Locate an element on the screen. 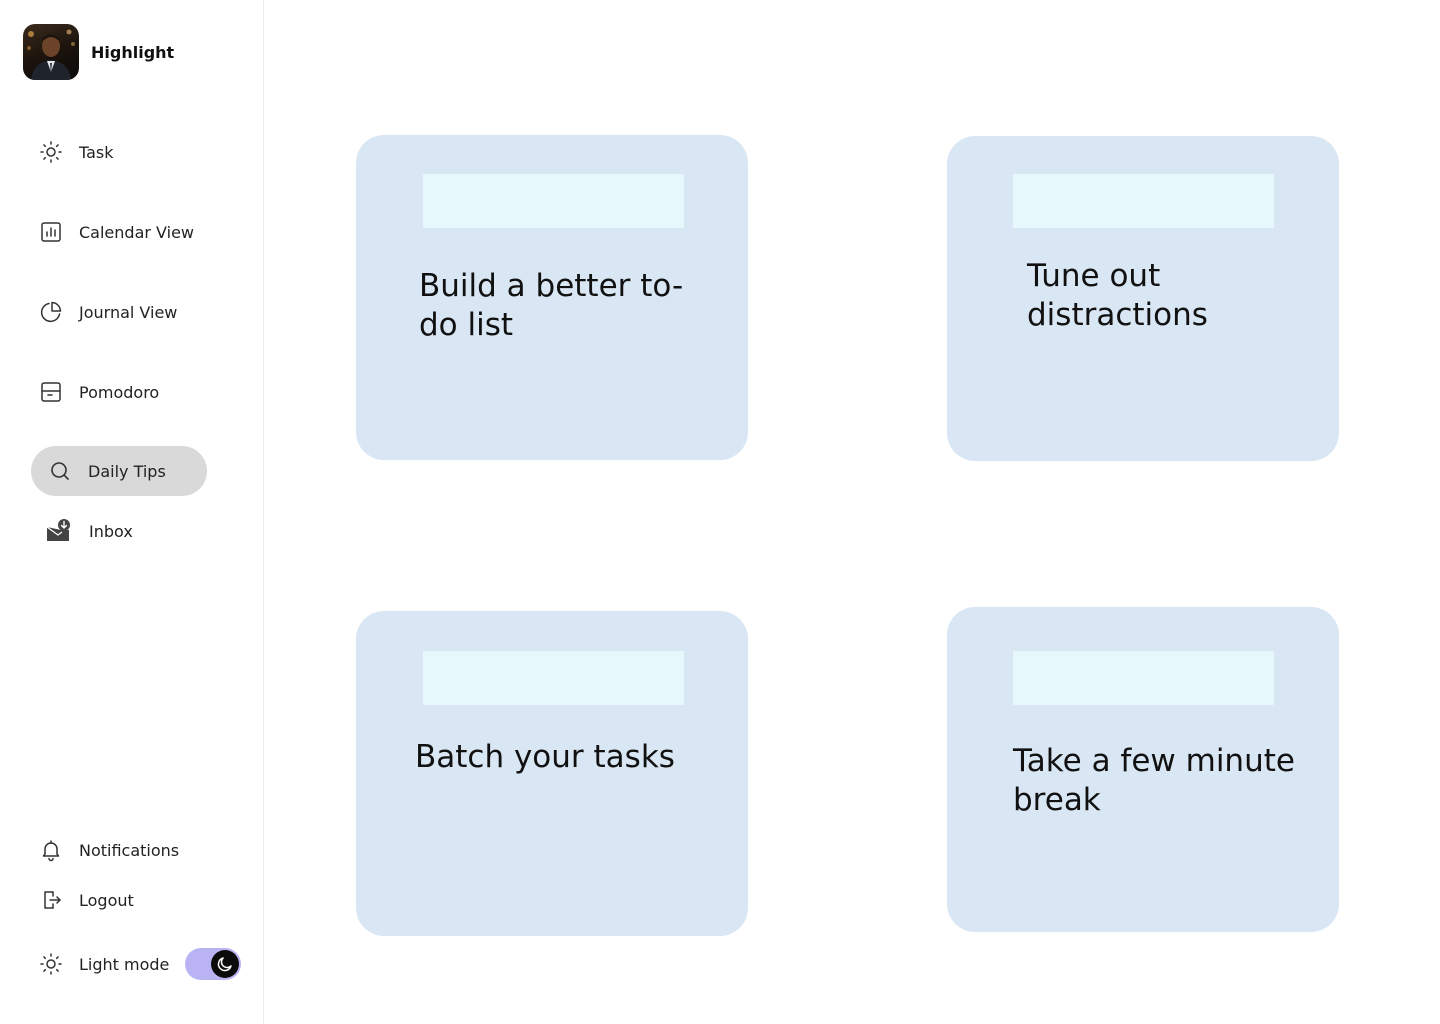  sidebar-item-label: Logout is located at coordinates (106, 900).